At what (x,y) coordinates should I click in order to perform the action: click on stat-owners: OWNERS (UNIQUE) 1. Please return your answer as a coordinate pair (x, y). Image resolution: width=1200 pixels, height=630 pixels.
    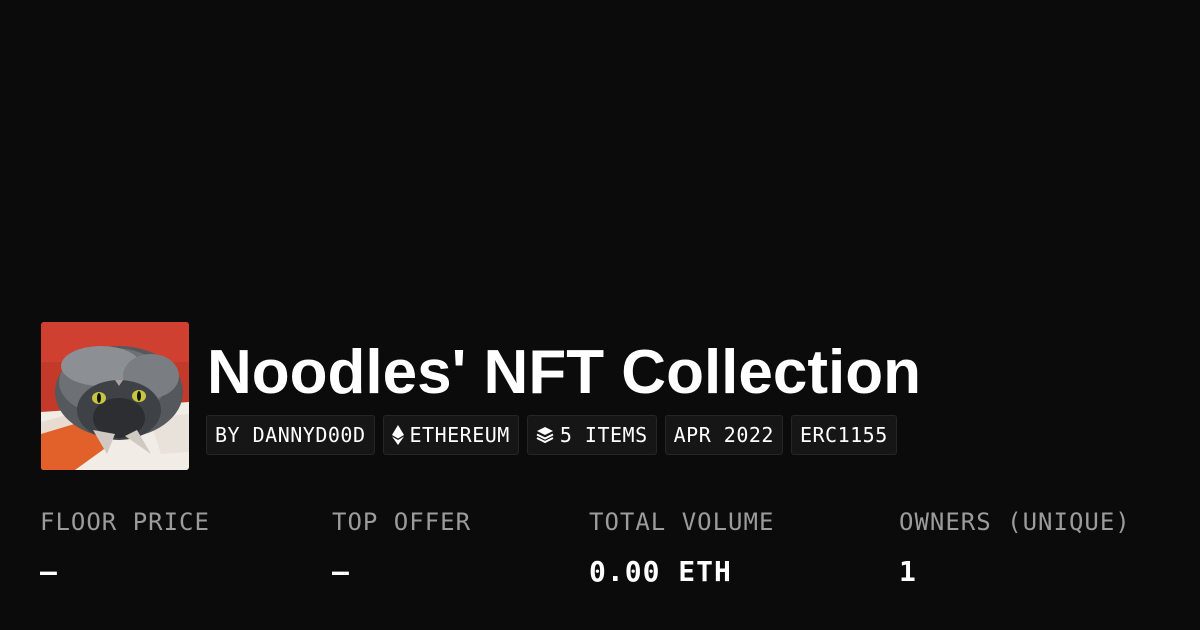
    Looking at the image, I should click on (1015, 547).